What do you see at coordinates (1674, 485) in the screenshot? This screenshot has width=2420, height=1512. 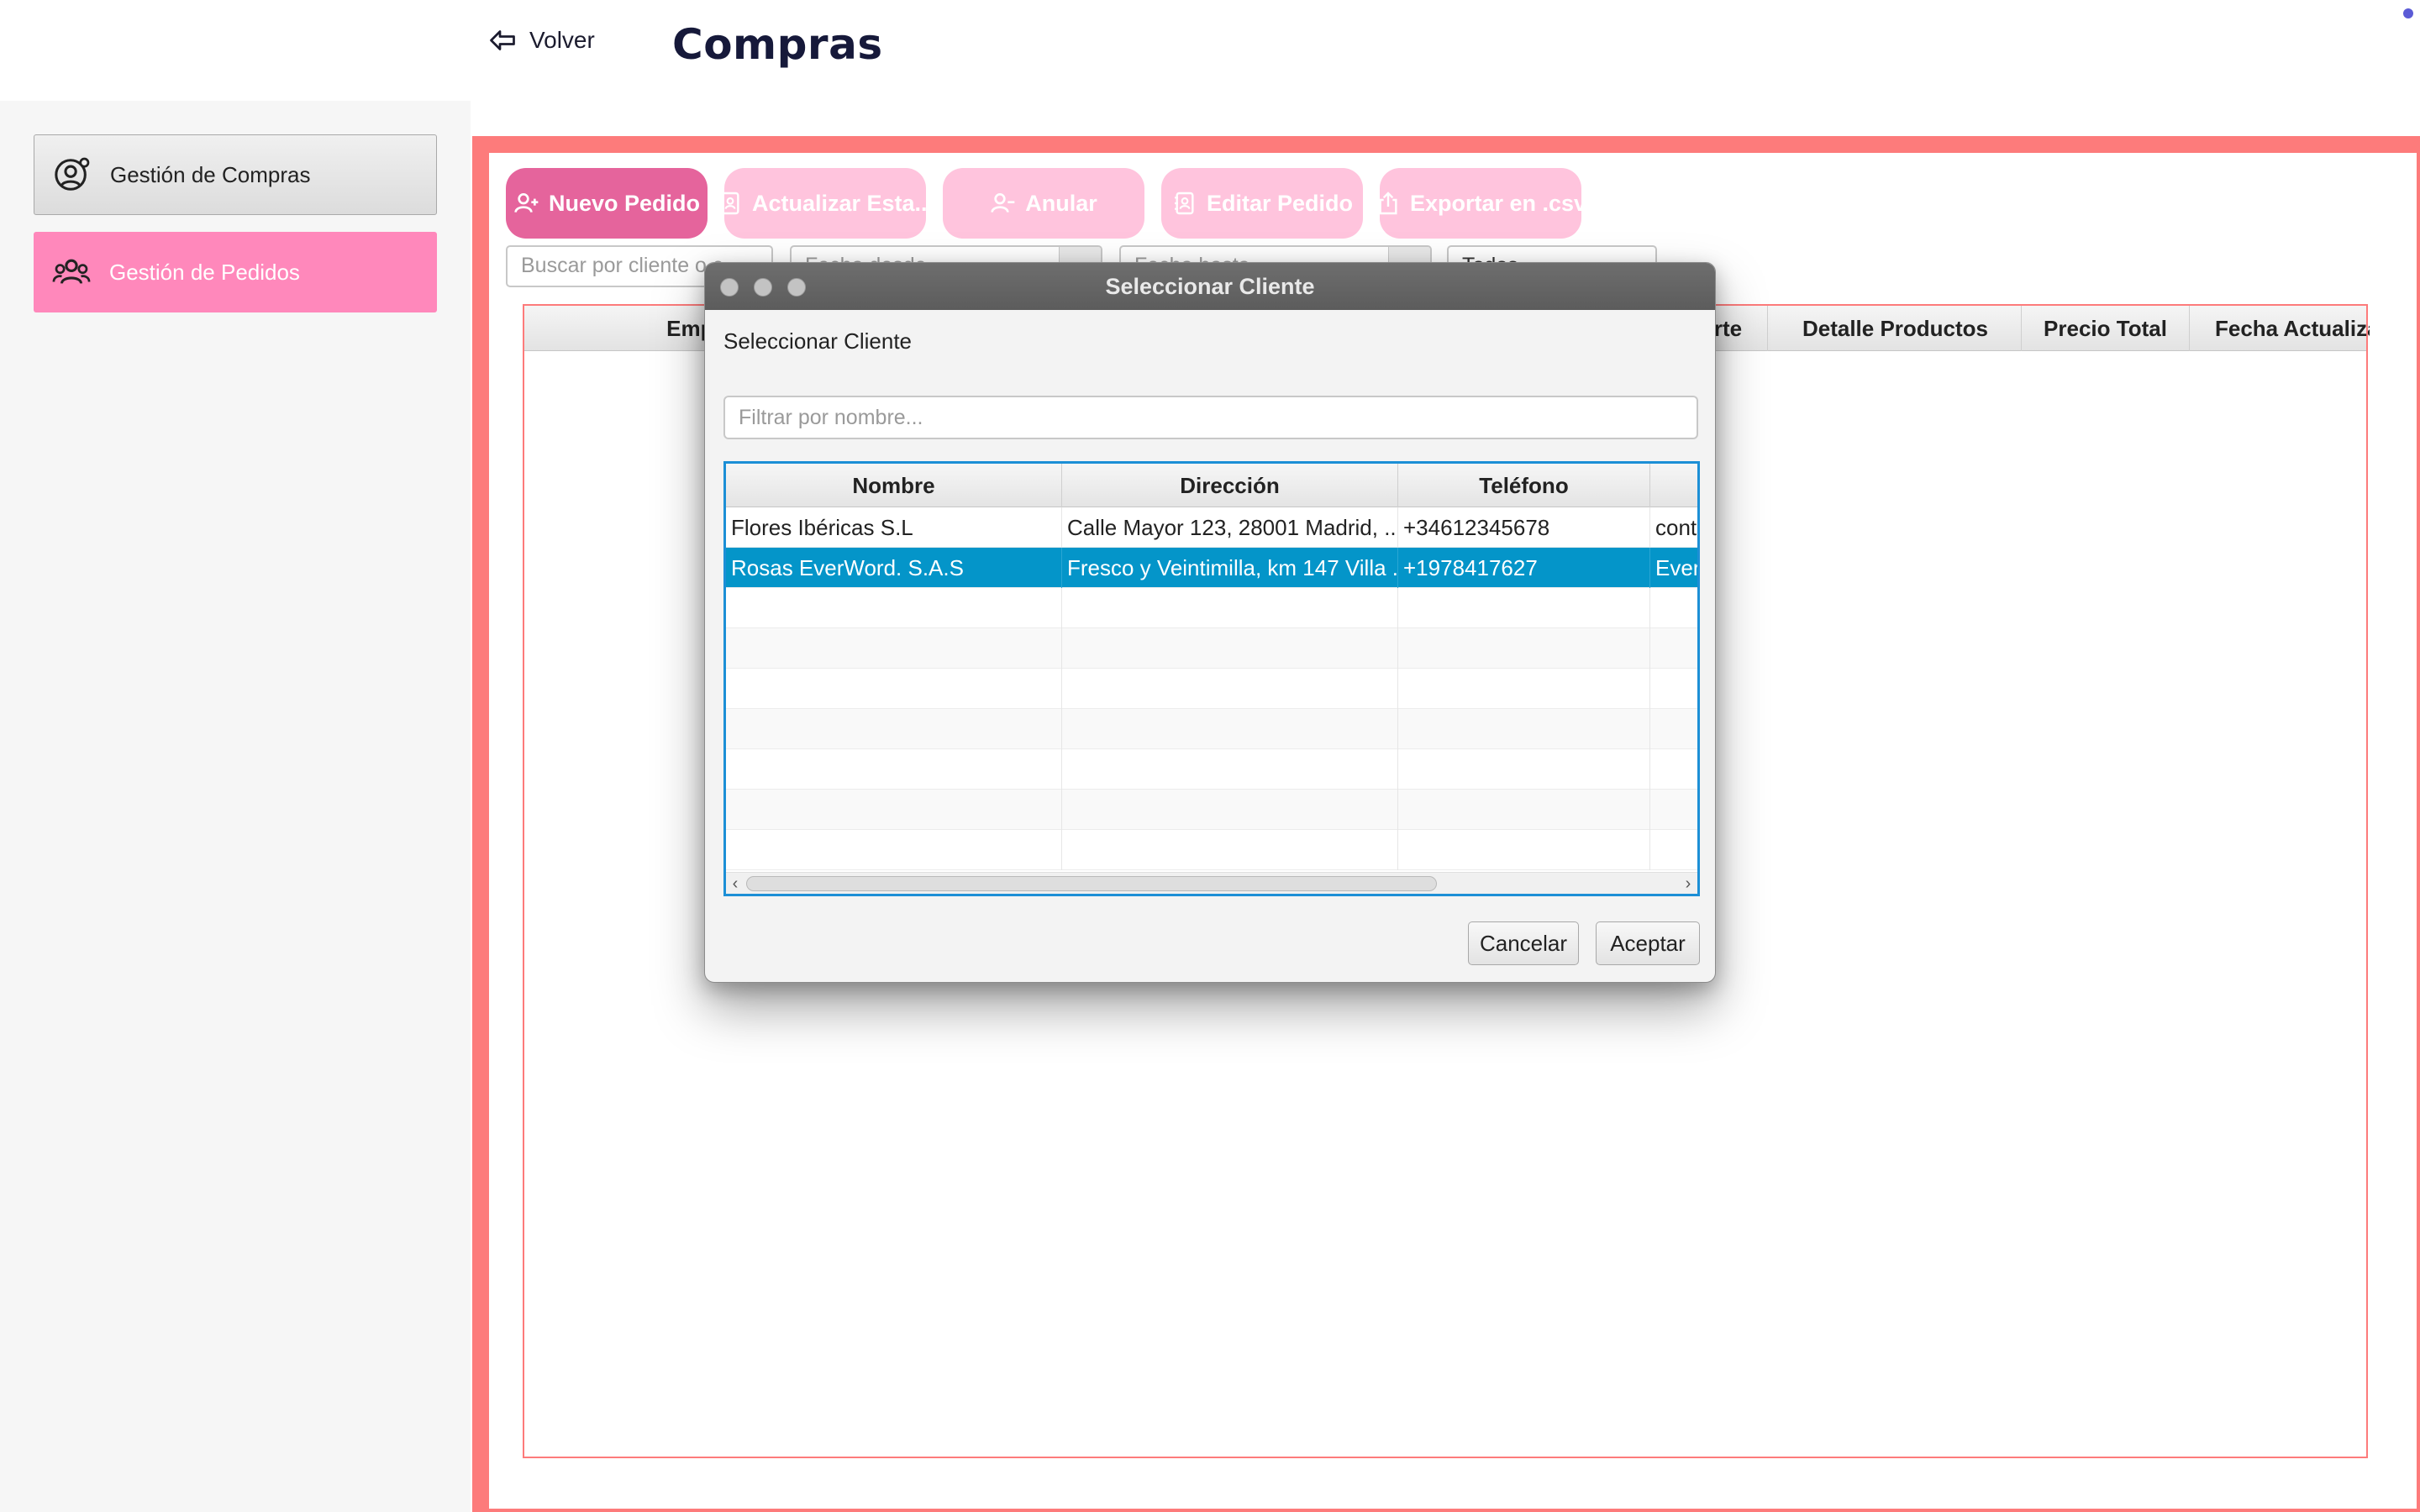 I see `column-header-email` at bounding box center [1674, 485].